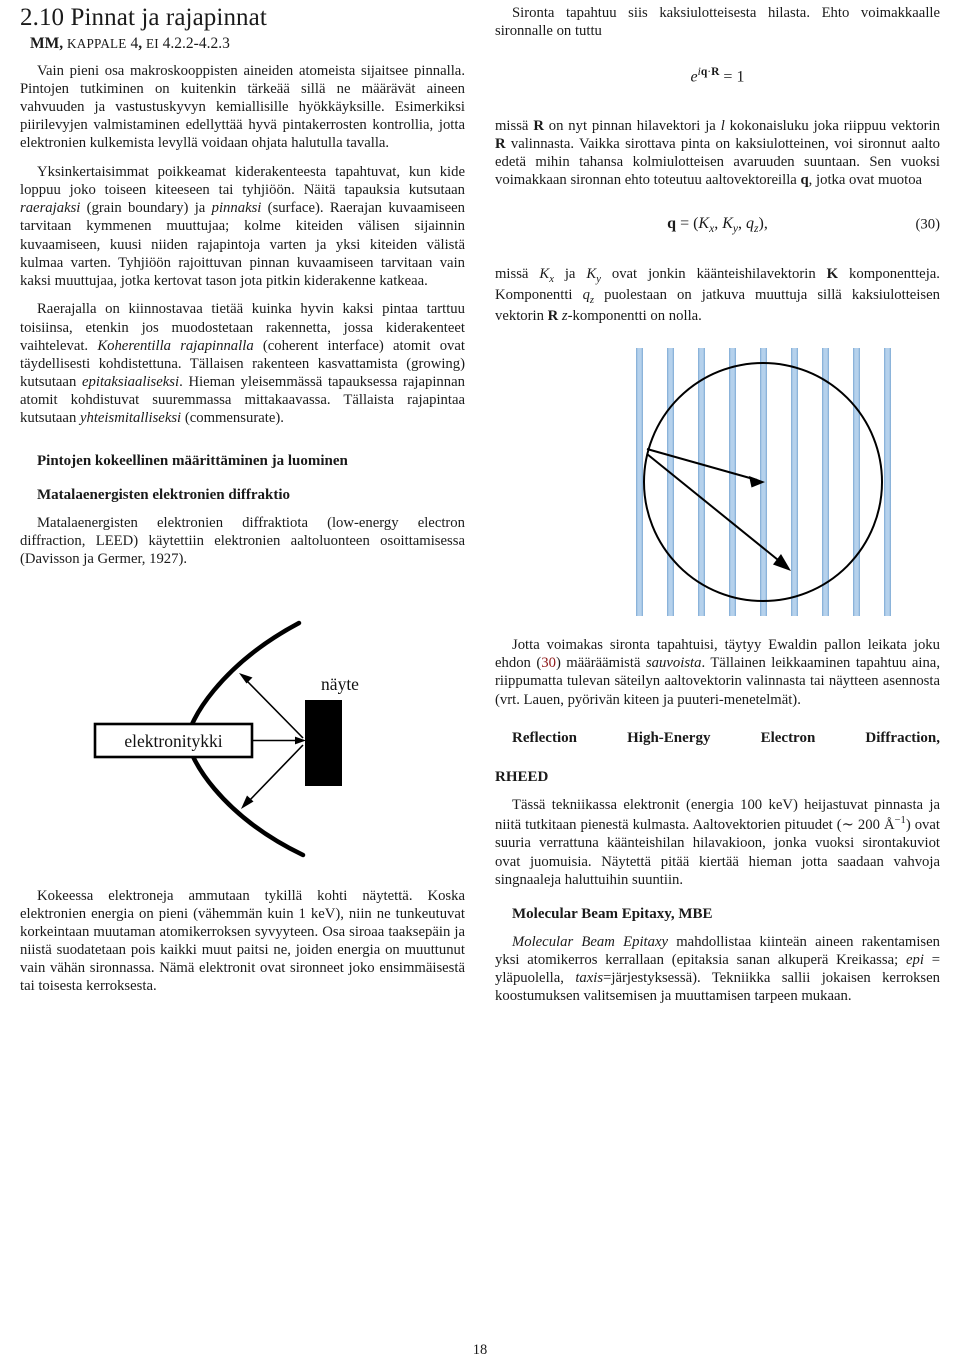 This screenshot has width=960, height=1372. I want to click on integer-l: l, so click(722, 125).